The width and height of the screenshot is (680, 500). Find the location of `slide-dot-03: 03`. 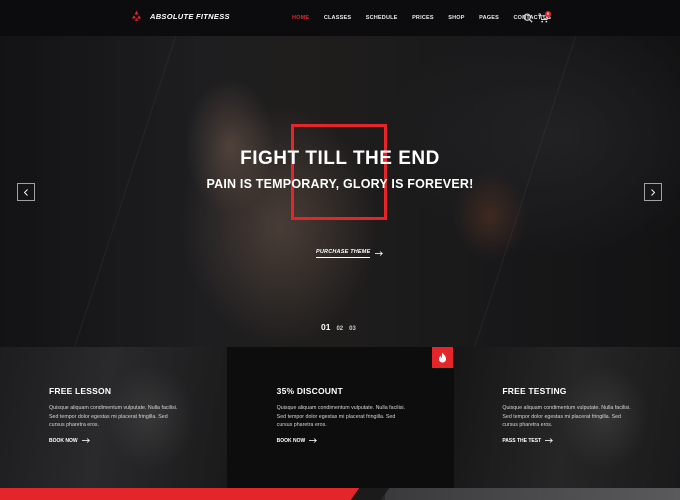

slide-dot-03: 03 is located at coordinates (352, 329).